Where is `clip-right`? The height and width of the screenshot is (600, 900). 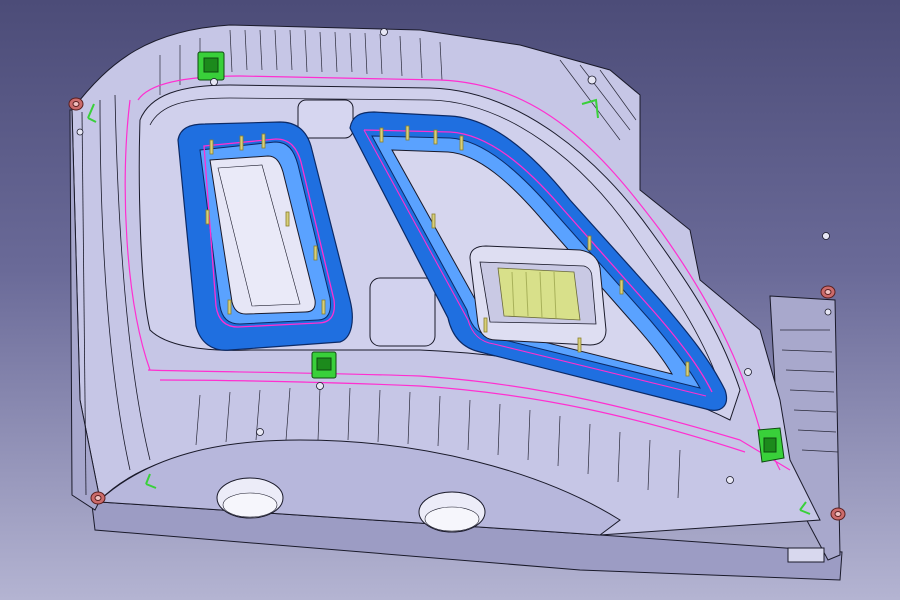
clip-right is located at coordinates (771, 445).